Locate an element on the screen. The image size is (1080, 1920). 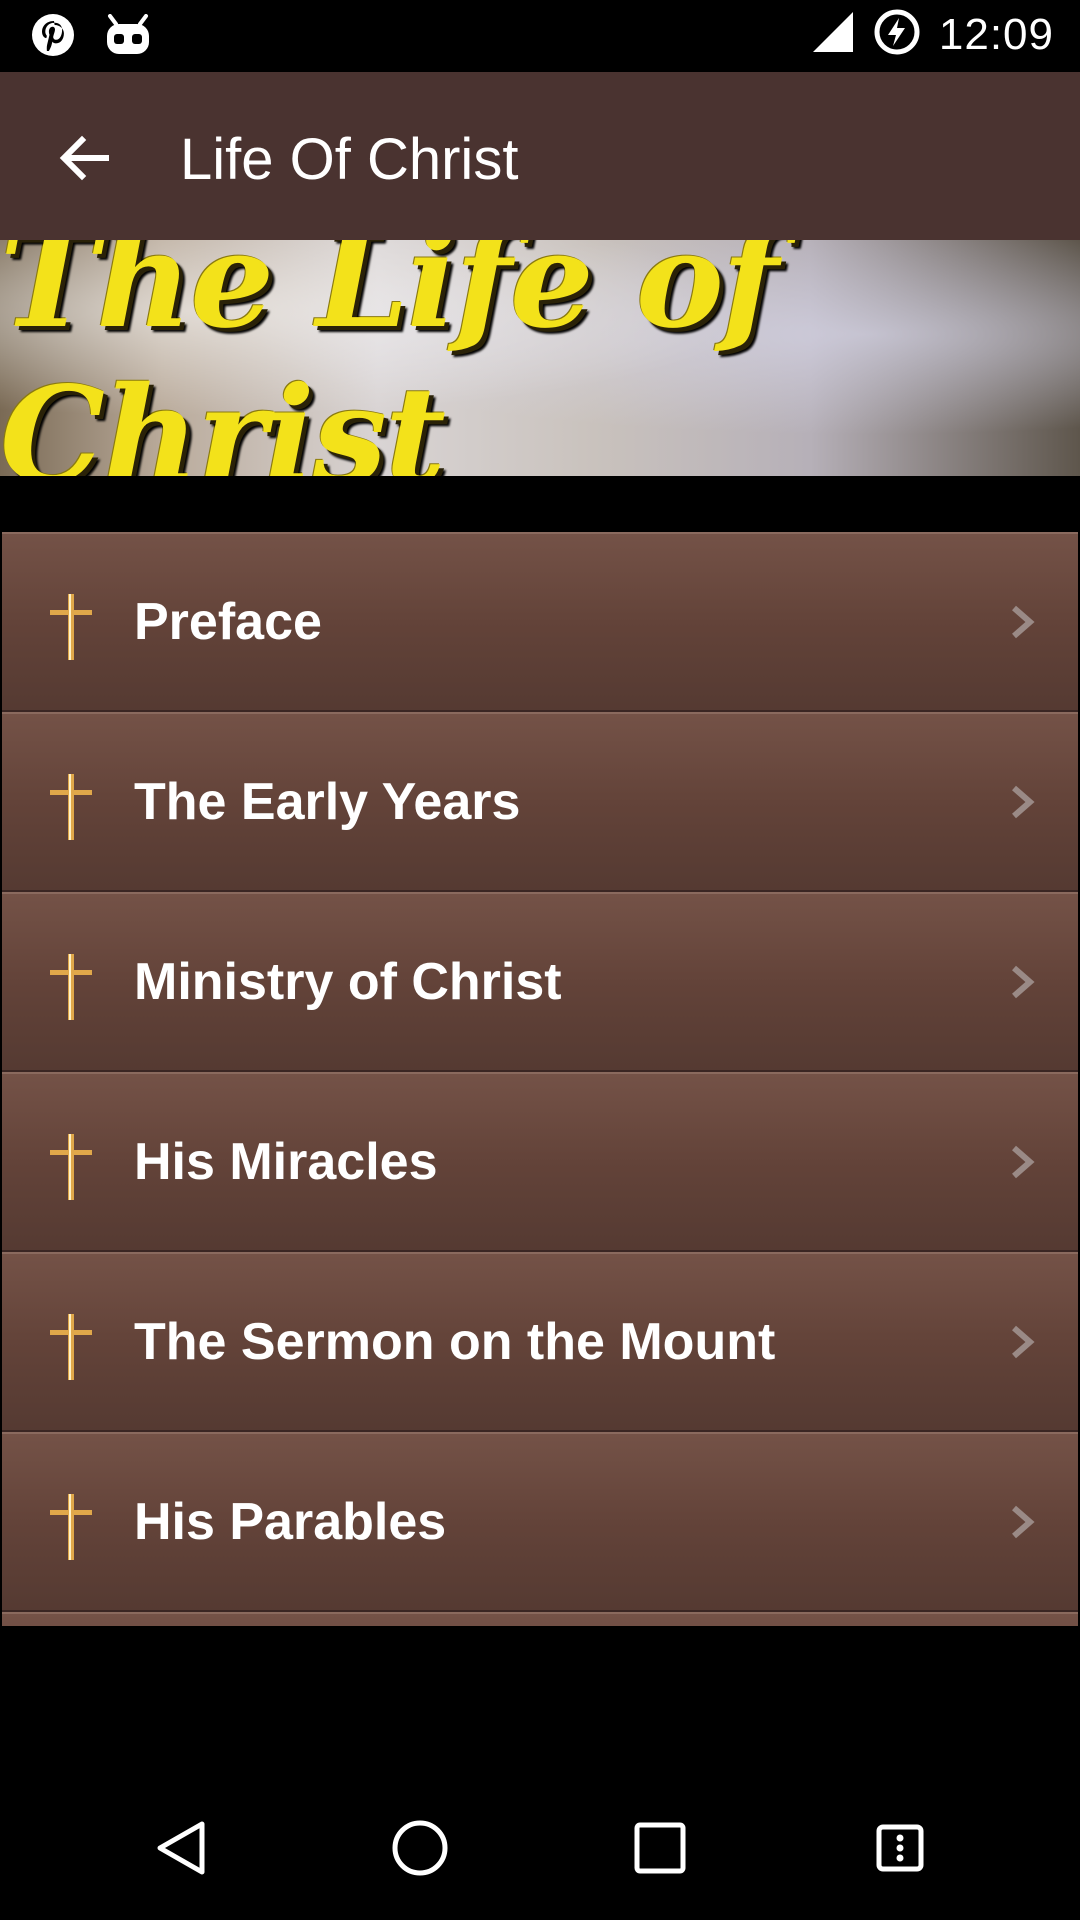
list-item-early-years: The Early Years is located at coordinates (540, 802).